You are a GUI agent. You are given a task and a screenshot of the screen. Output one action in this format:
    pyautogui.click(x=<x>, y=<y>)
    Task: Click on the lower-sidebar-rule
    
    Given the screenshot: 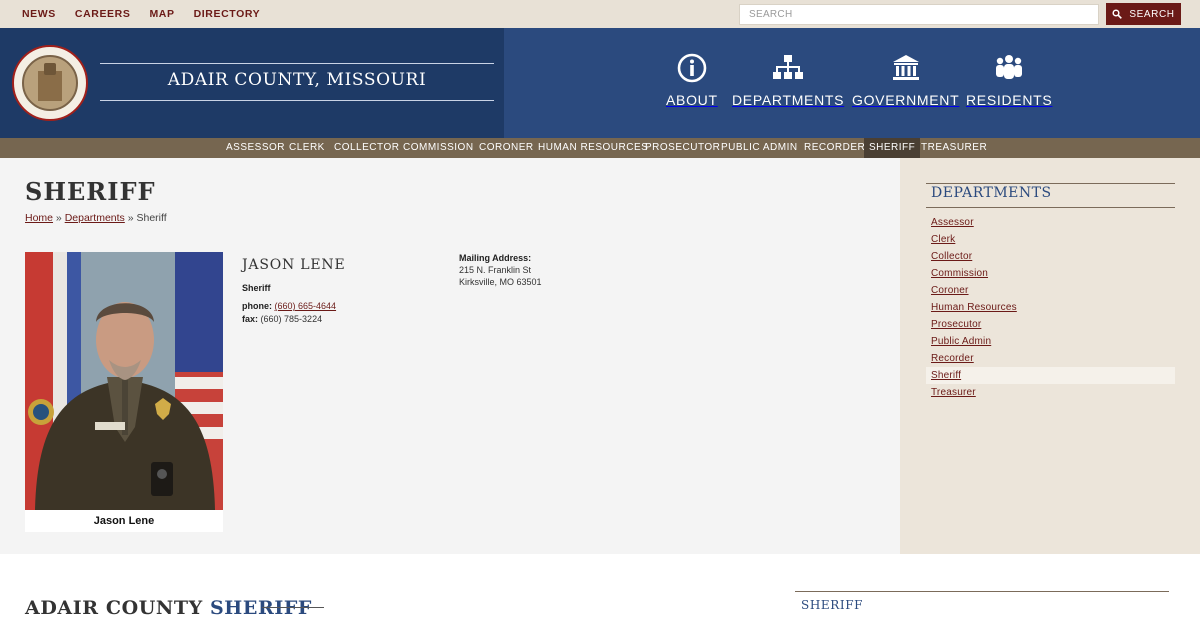 What is the action you would take?
    pyautogui.click(x=982, y=591)
    